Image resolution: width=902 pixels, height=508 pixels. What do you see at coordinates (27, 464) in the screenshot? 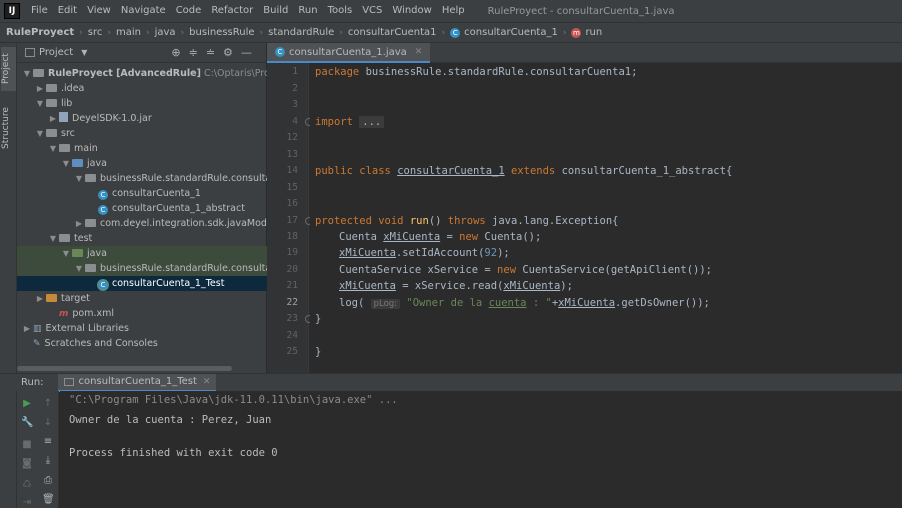
I see `camera-icon: ◙` at bounding box center [27, 464].